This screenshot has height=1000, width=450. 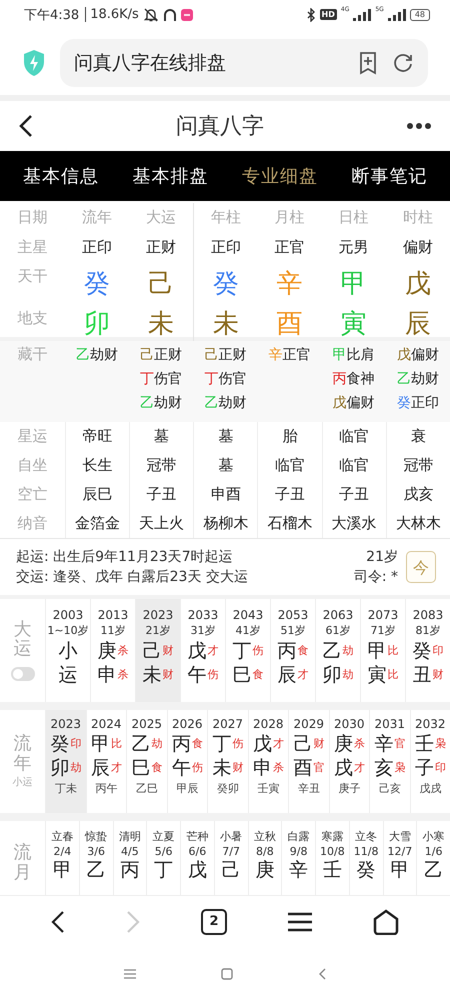 I want to click on xiaoyun-text: 庚子, so click(x=349, y=789).